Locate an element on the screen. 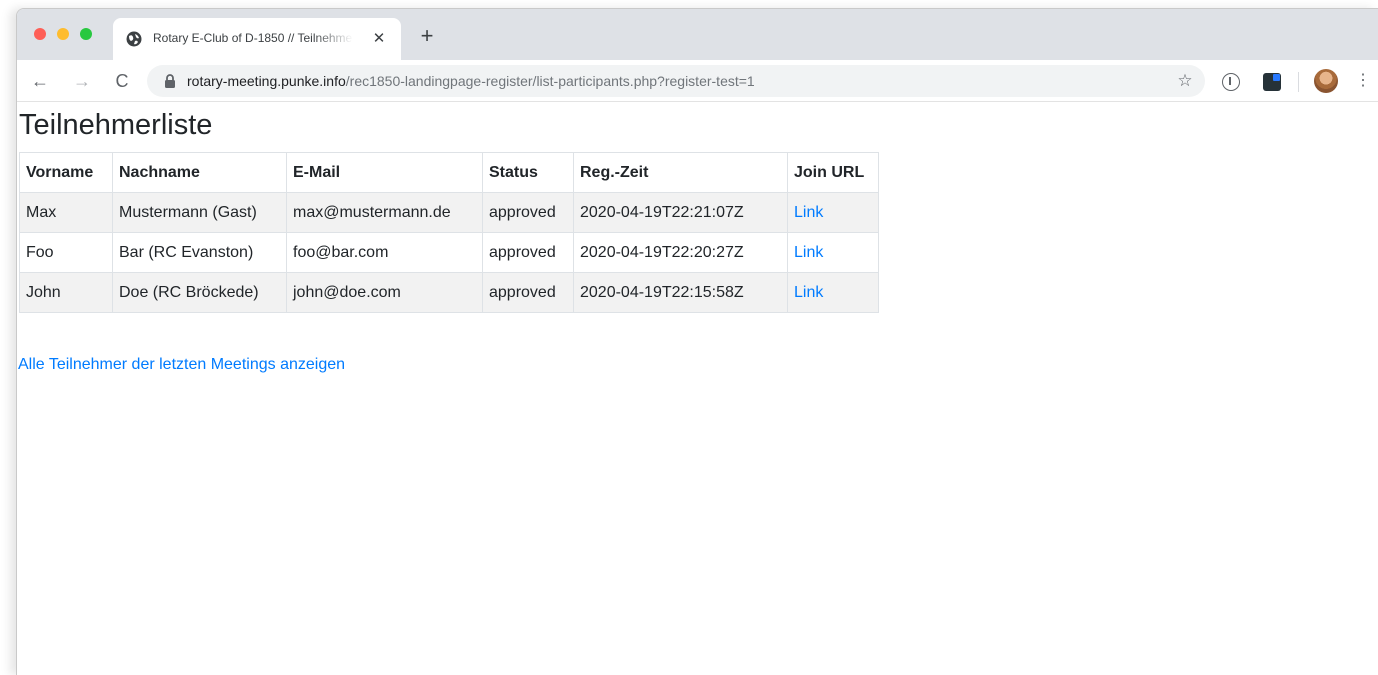 The image size is (1378, 675). cell-email: max@mustermann.de is located at coordinates (384, 212).